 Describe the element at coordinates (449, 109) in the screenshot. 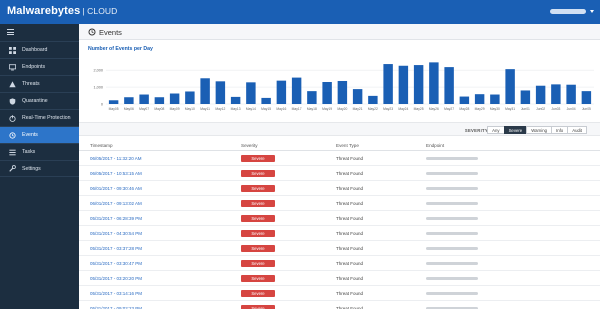

I see `x-tick-label: May27` at that location.